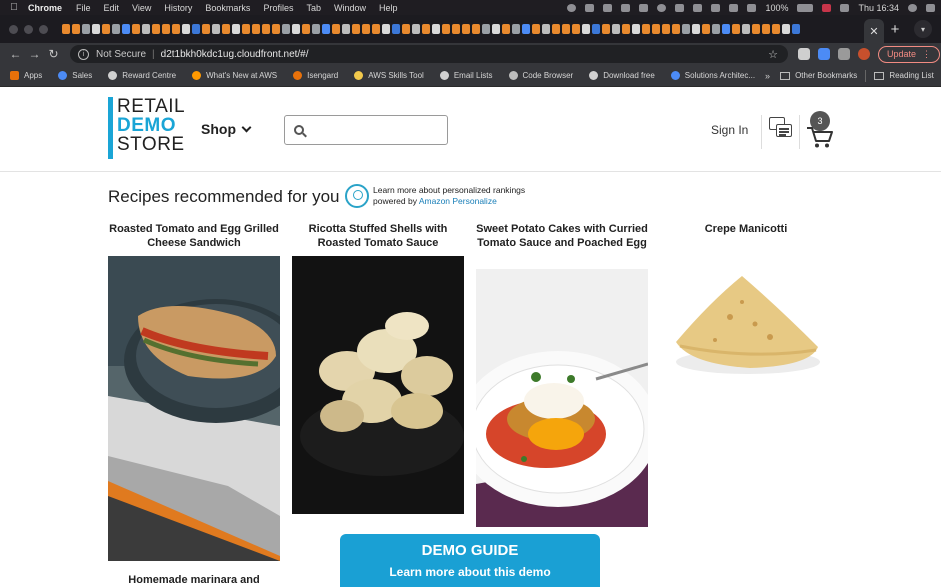 Image resolution: width=941 pixels, height=587 pixels. What do you see at coordinates (895, 29) in the screenshot?
I see `new-tab-button: +` at bounding box center [895, 29].